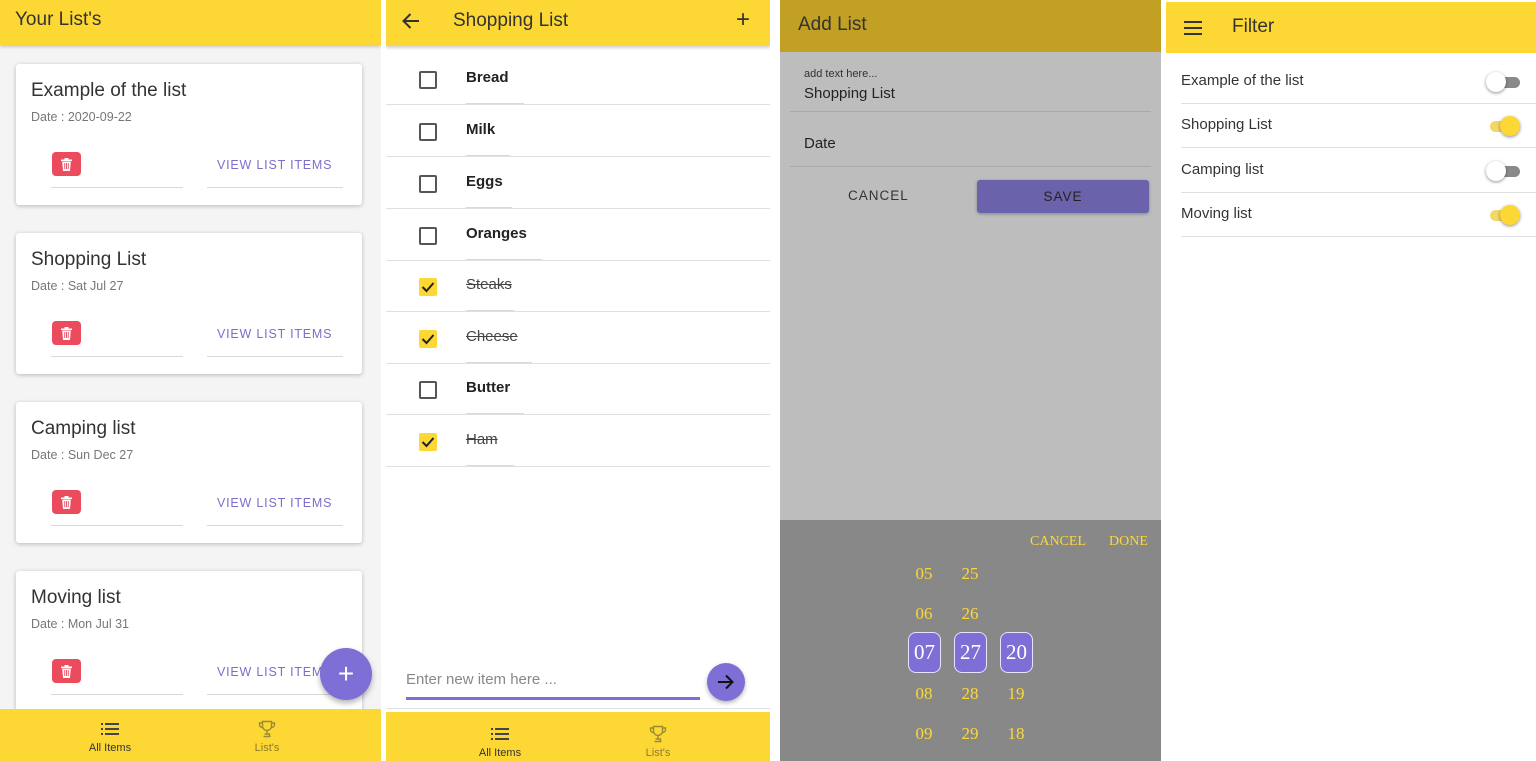 This screenshot has height=761, width=1536. Describe the element at coordinates (924, 614) in the screenshot. I see `picker-option: 06` at that location.